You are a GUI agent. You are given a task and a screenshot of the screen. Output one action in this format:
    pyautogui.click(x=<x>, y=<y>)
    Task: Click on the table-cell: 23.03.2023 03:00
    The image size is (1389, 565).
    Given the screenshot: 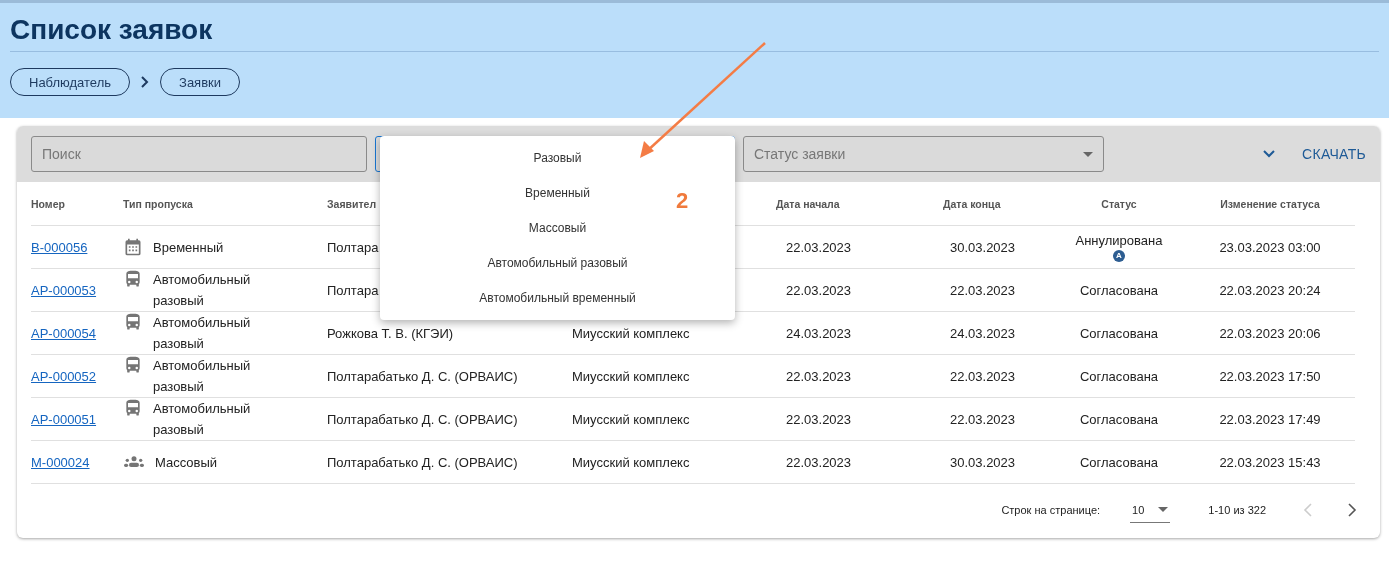 What is the action you would take?
    pyautogui.click(x=1270, y=247)
    